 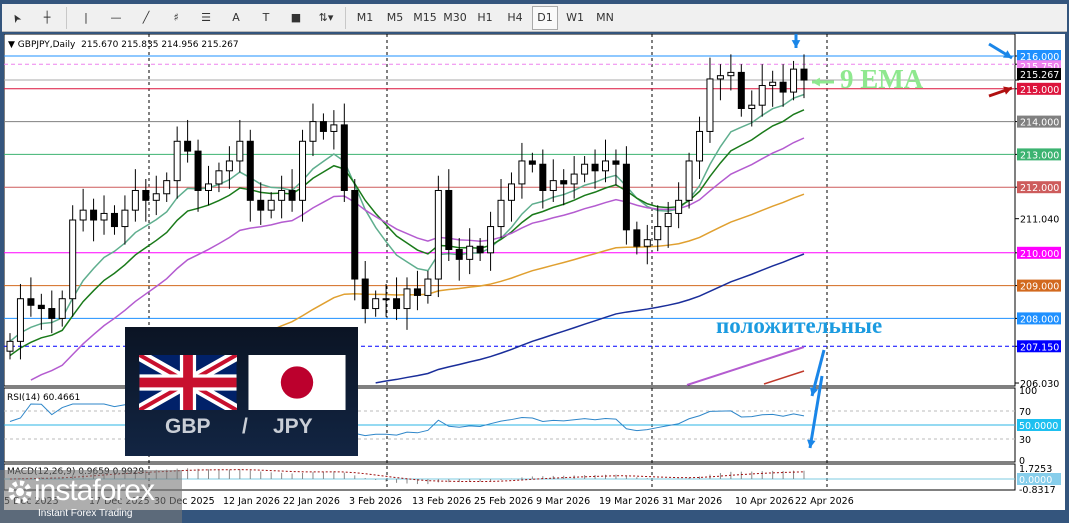 I want to click on drawn-violet-line, so click(x=745, y=366).